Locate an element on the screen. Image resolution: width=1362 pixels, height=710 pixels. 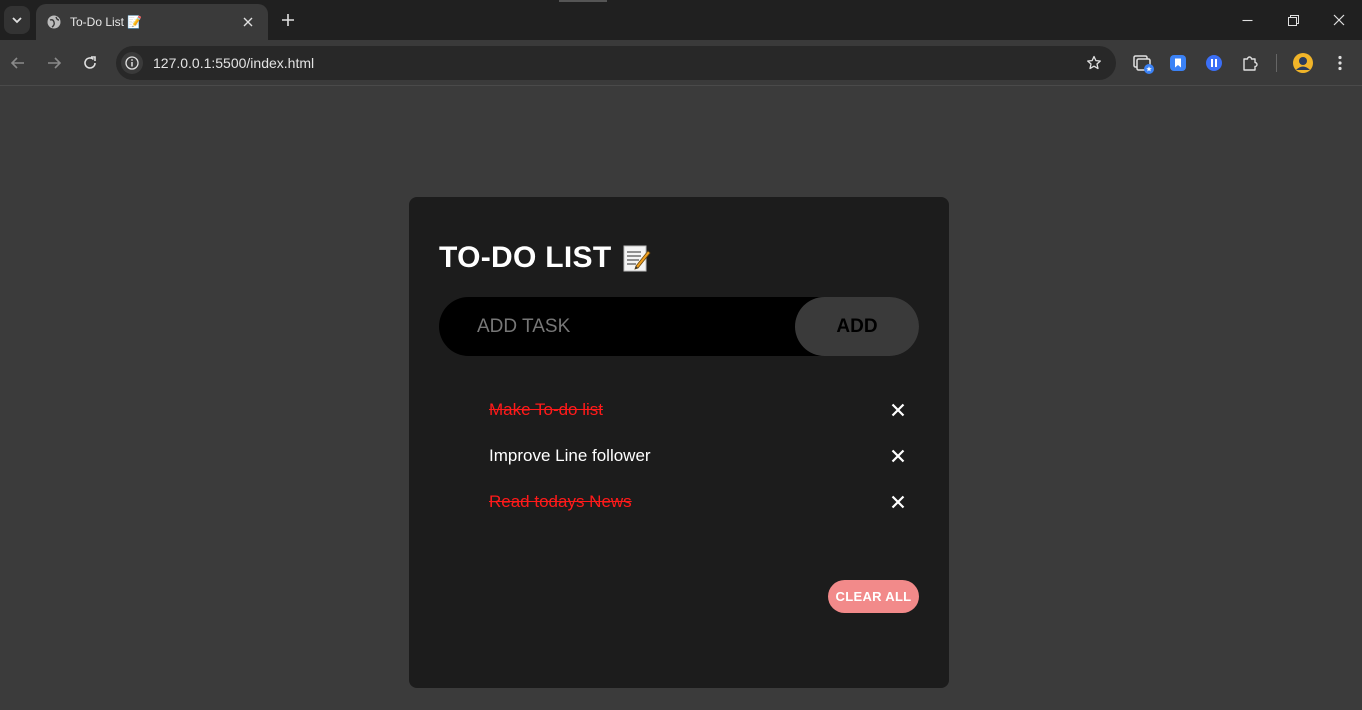
close-icon is located at coordinates (1339, 20).